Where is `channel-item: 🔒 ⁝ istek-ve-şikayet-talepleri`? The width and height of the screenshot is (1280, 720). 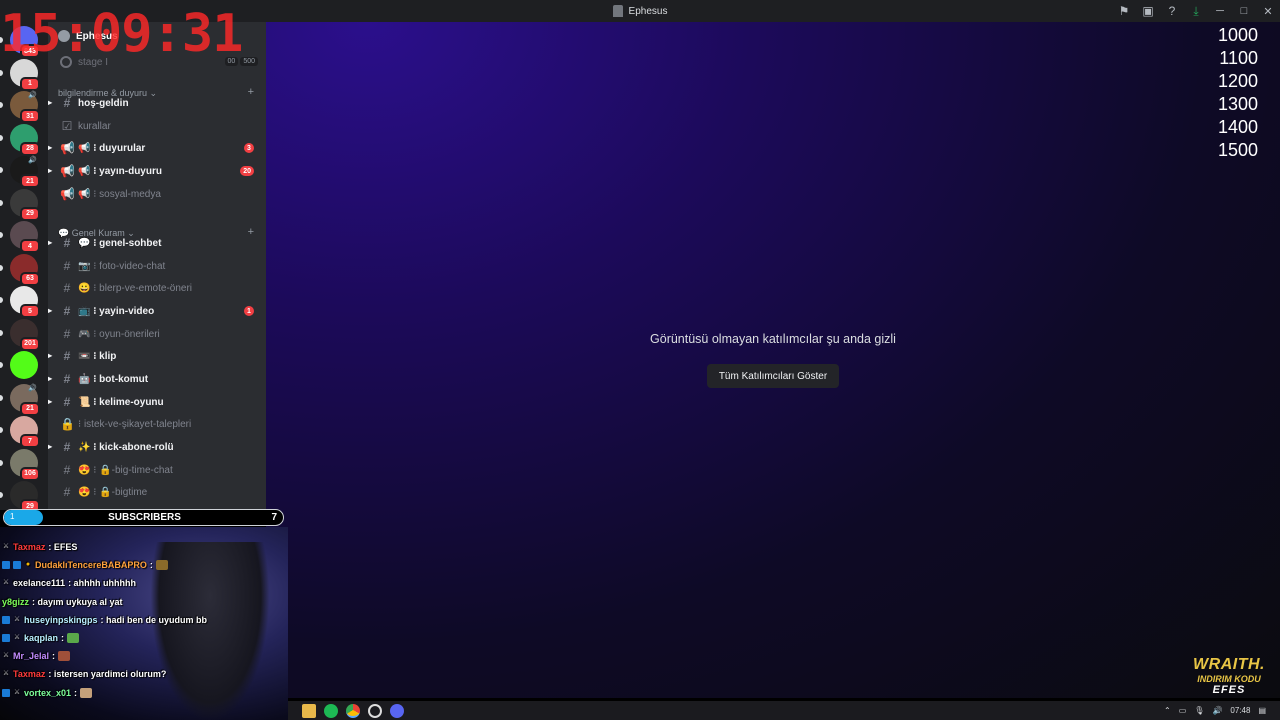 channel-item: 🔒 ⁝ istek-ve-şikayet-talepleri is located at coordinates (157, 424).